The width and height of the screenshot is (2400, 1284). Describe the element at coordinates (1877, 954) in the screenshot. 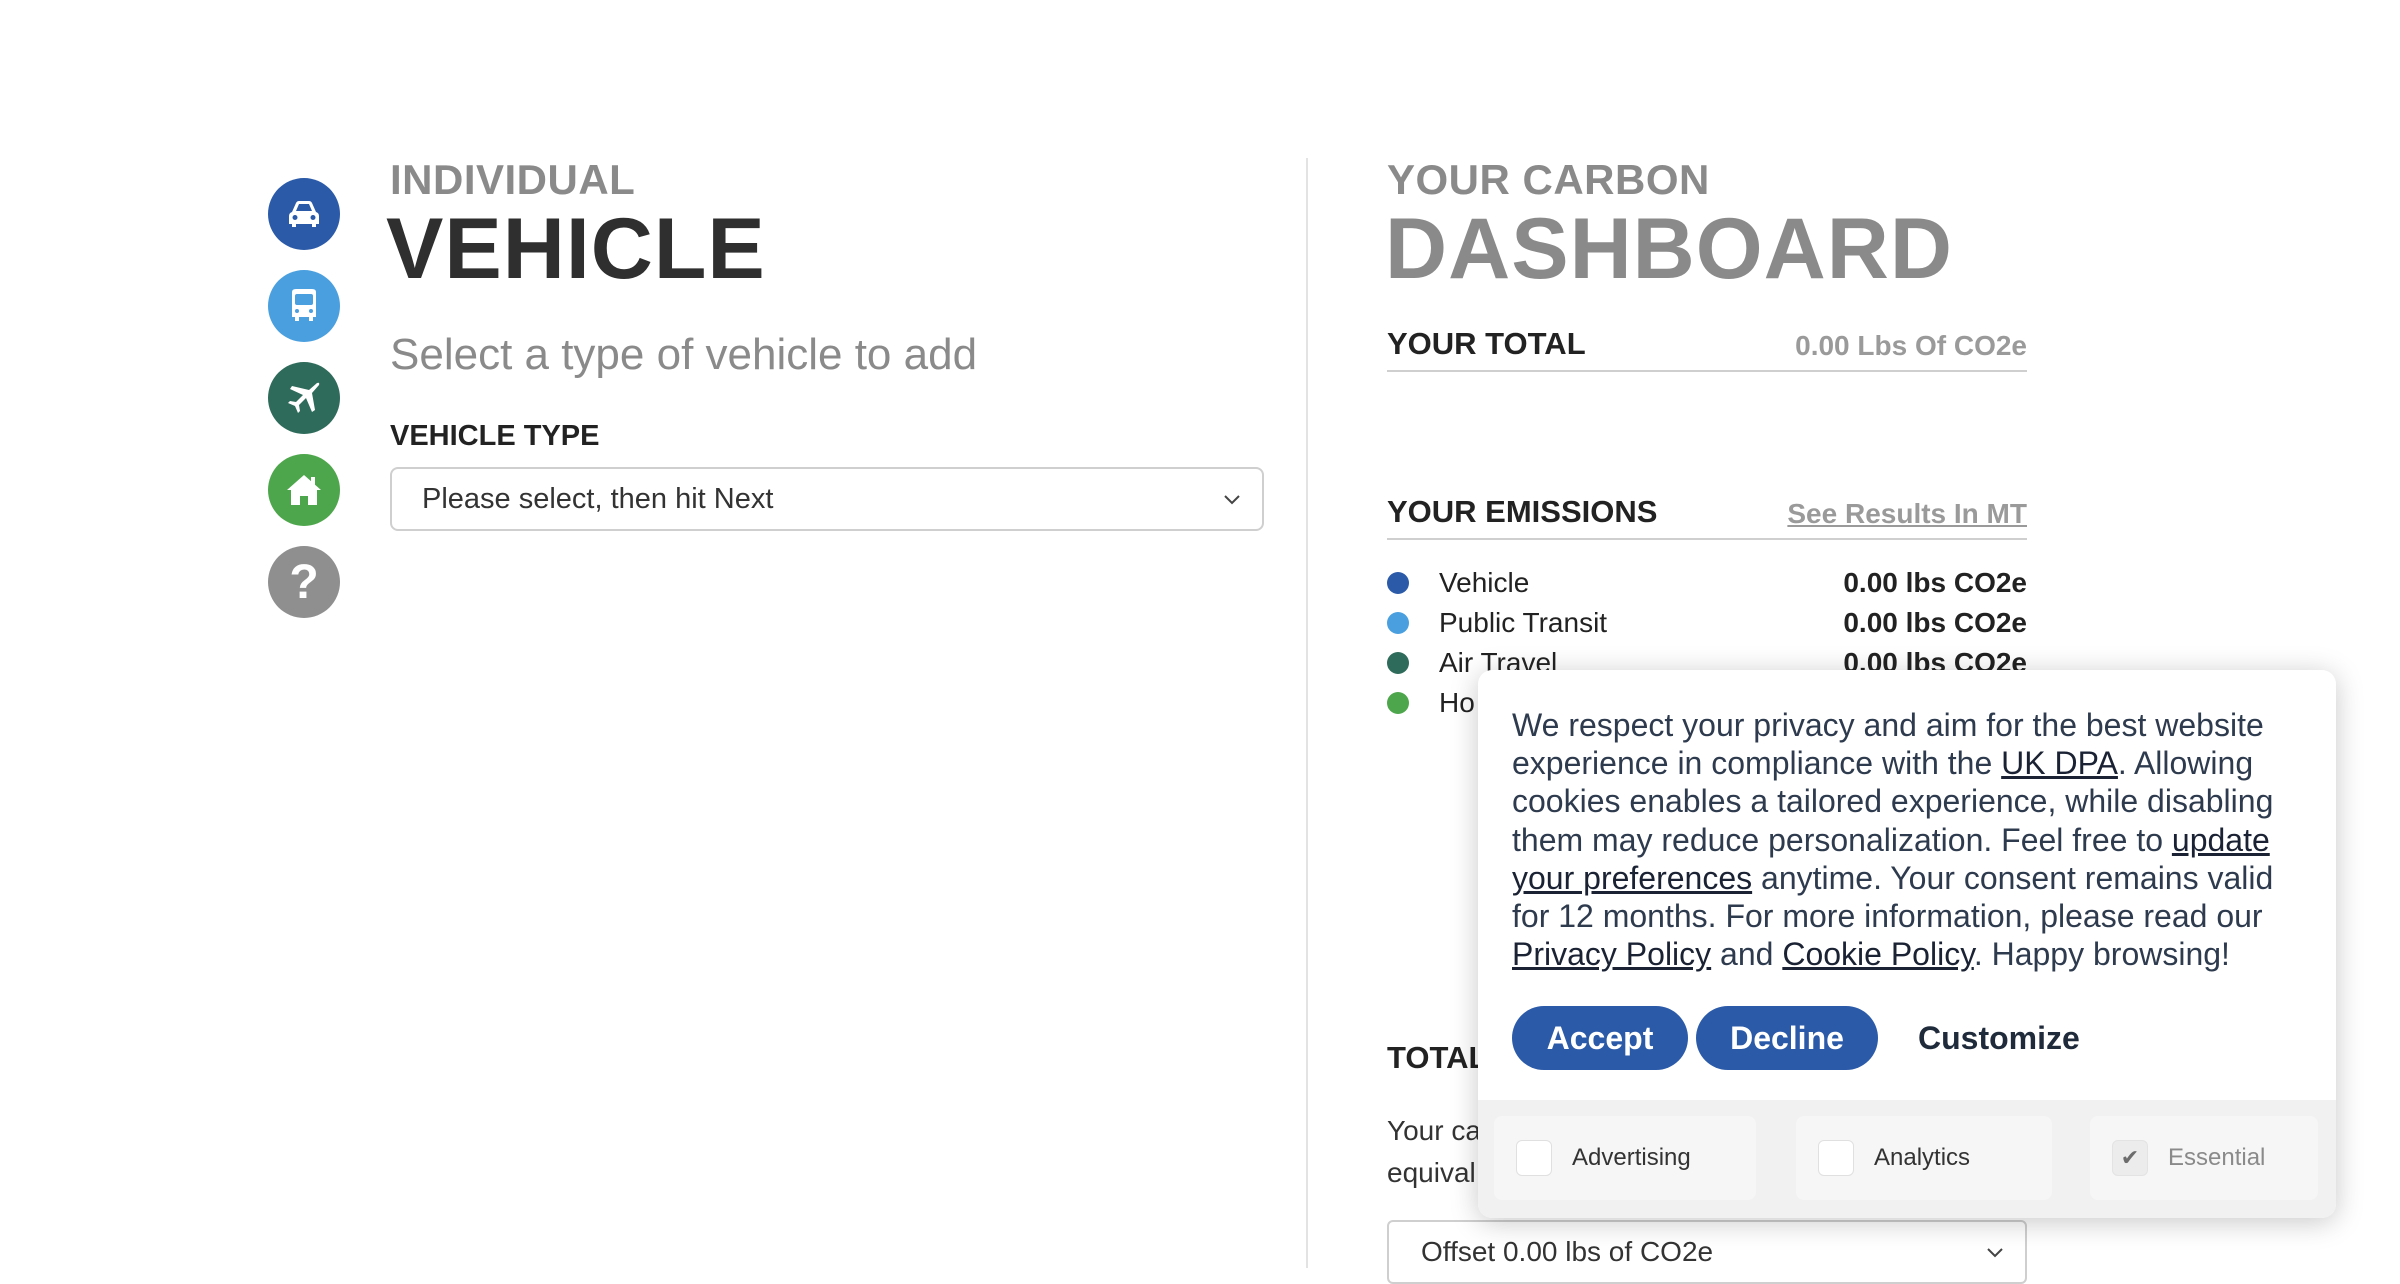

I see `cookie-policy-link: Cookie Policy` at that location.